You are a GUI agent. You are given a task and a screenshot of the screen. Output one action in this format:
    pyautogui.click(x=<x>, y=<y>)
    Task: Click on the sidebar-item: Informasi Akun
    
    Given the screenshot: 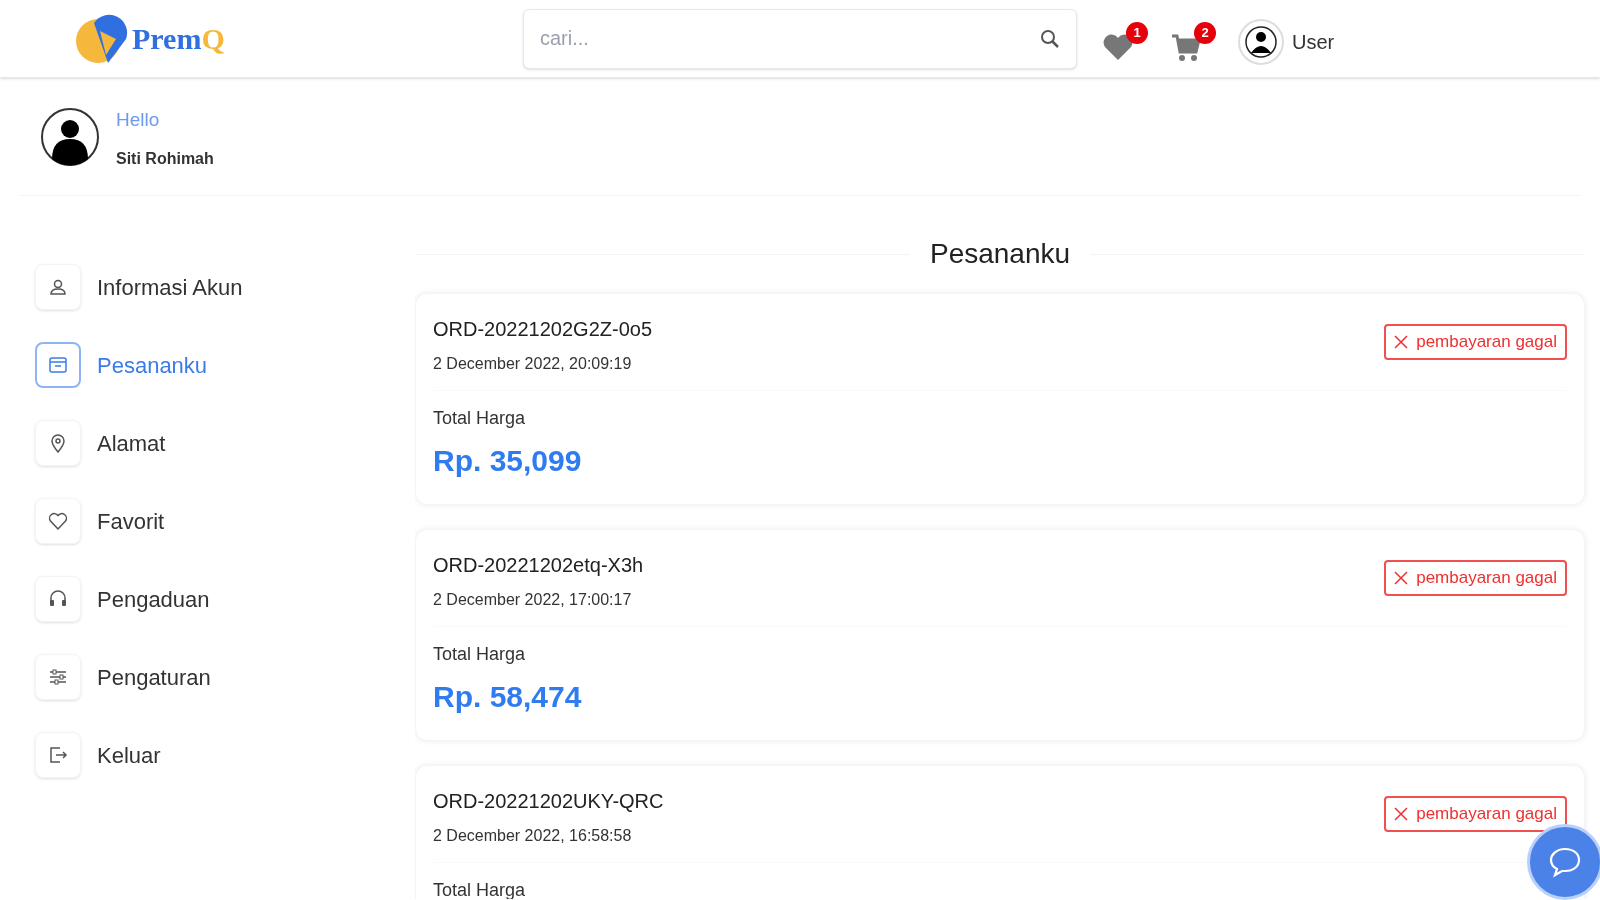 What is the action you would take?
    pyautogui.click(x=225, y=287)
    